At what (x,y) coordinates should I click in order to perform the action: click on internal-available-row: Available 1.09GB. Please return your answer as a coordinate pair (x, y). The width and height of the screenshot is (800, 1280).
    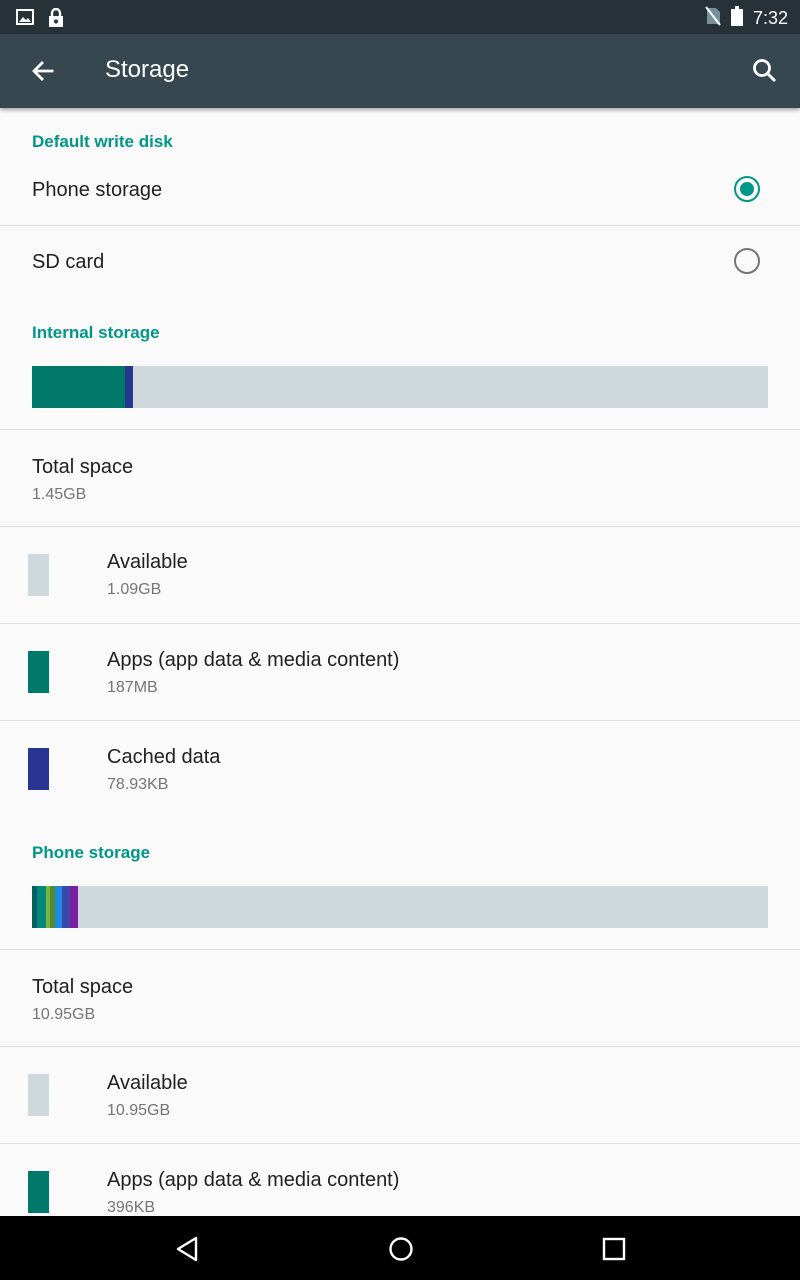
    Looking at the image, I should click on (400, 575).